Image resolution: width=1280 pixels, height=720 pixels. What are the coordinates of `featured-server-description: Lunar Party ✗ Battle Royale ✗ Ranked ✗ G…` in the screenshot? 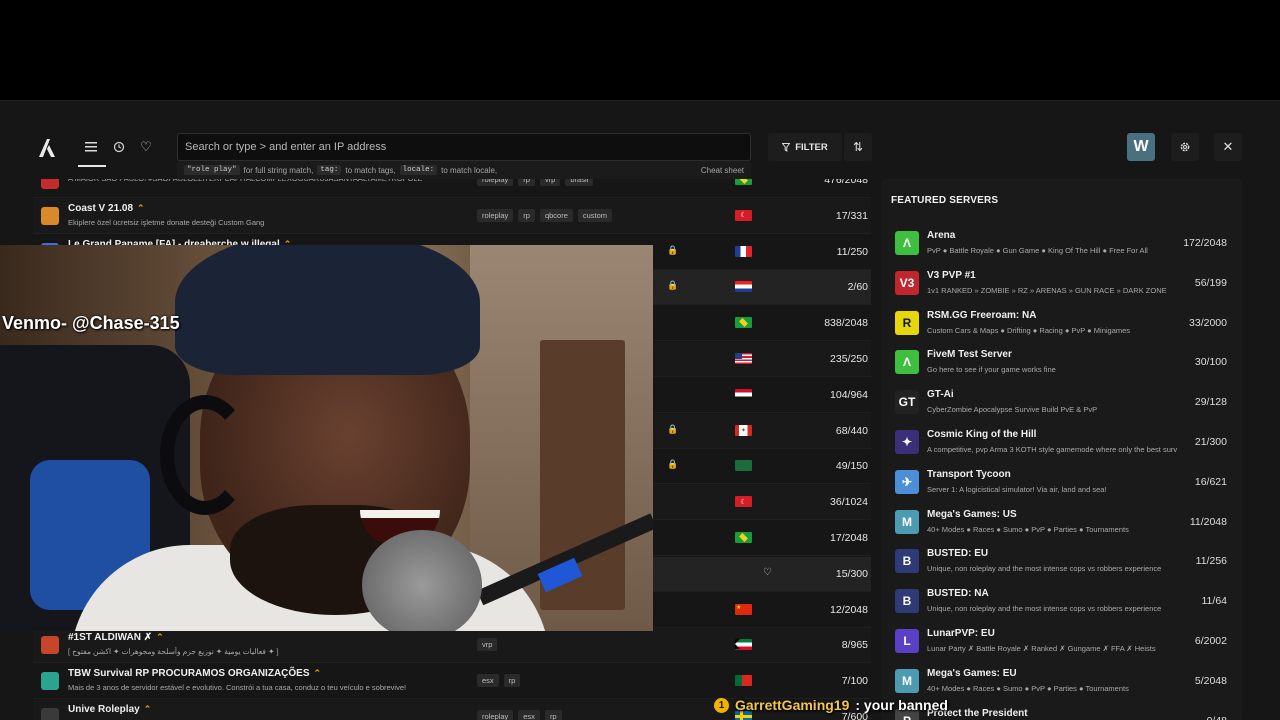 It's located at (1041, 648).